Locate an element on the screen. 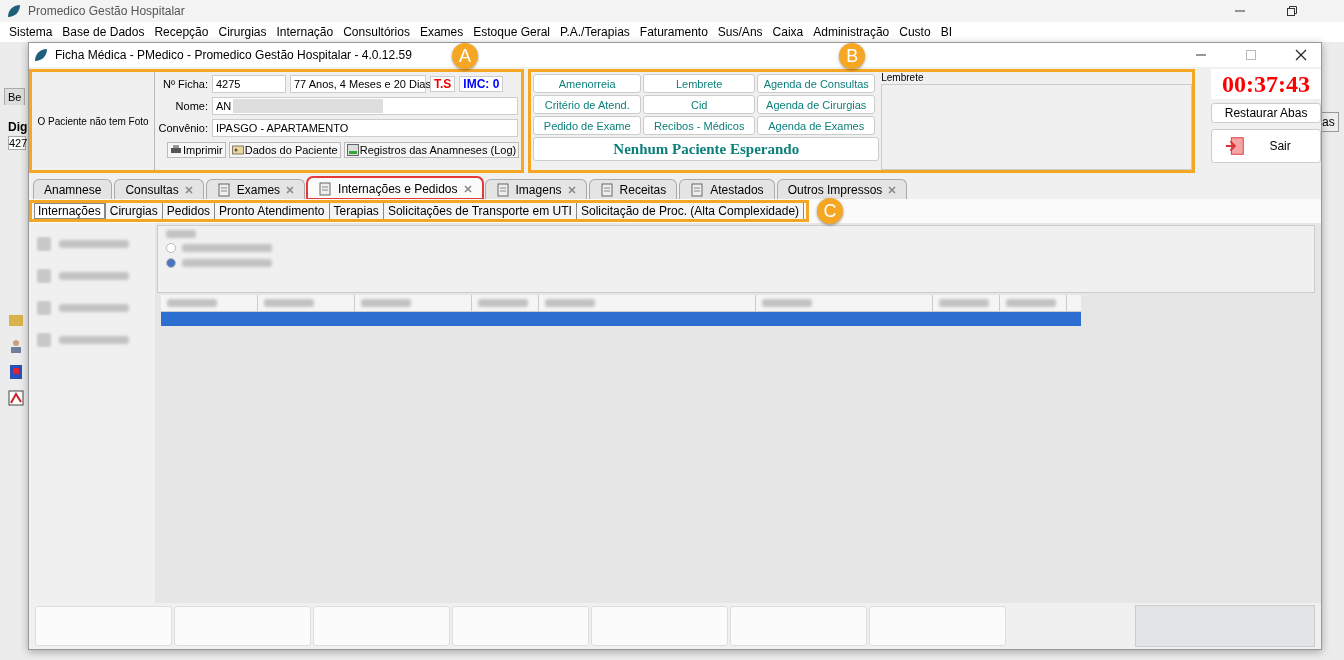 This screenshot has height=660, width=1344. timer: 00:37:43 is located at coordinates (1266, 84).